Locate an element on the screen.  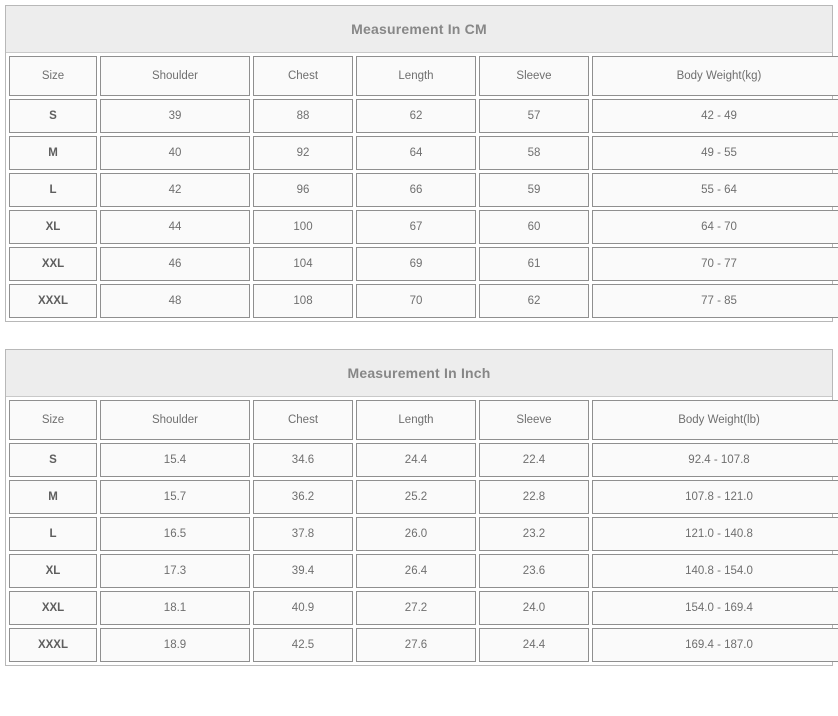
cell-size: S is located at coordinates (53, 460).